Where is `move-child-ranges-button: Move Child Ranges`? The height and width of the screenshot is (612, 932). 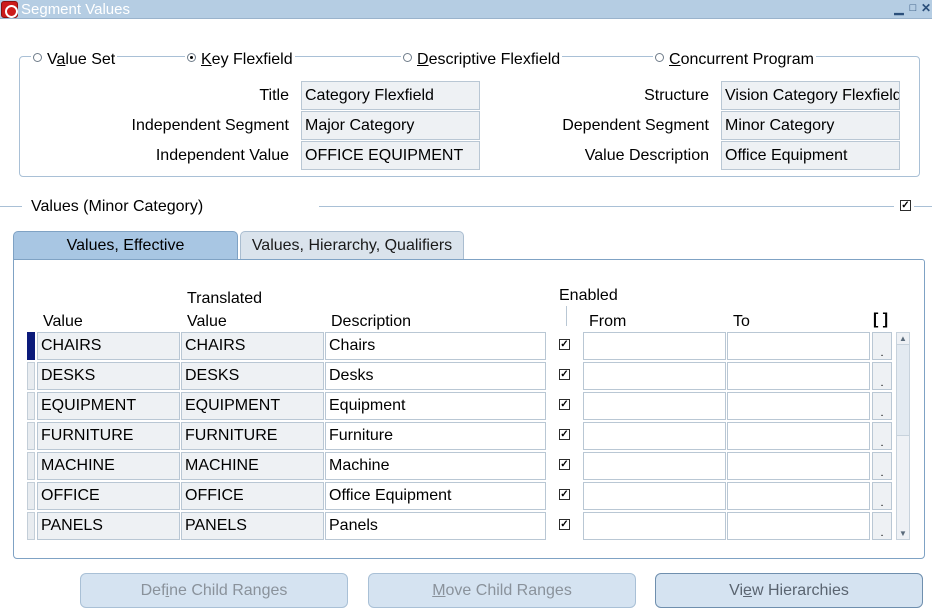 move-child-ranges-button: Move Child Ranges is located at coordinates (502, 590).